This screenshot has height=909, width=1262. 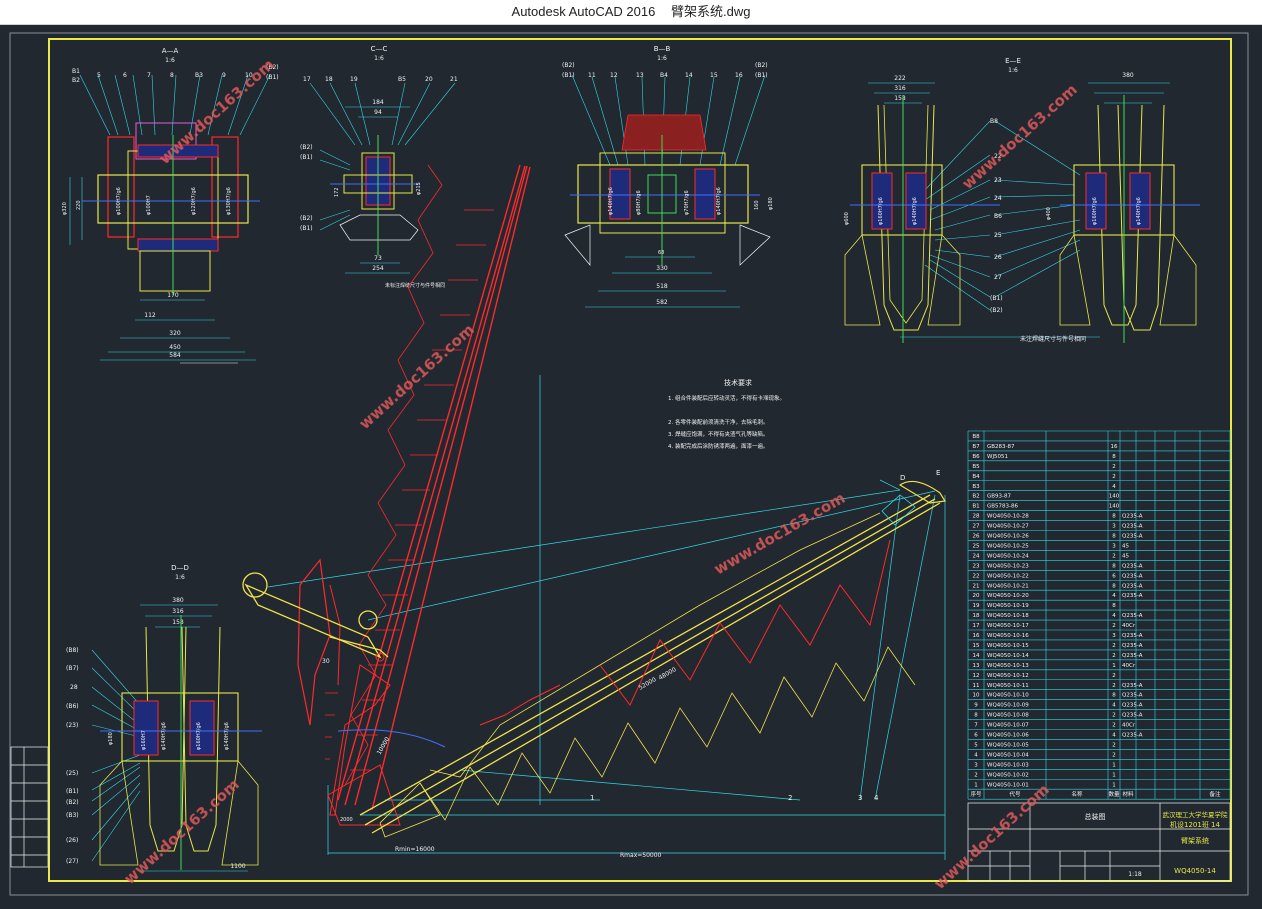 I want to click on dim-rmax: Rmax=50000, so click(x=641, y=855).